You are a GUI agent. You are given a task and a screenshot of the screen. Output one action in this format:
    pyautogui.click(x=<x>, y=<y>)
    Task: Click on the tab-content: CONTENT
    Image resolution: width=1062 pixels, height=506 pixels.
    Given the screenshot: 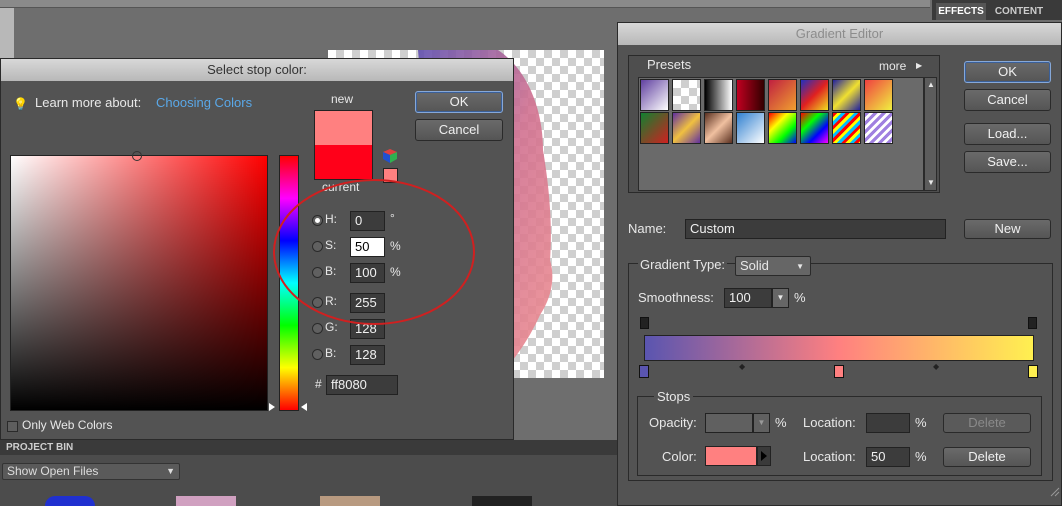 What is the action you would take?
    pyautogui.click(x=1019, y=11)
    